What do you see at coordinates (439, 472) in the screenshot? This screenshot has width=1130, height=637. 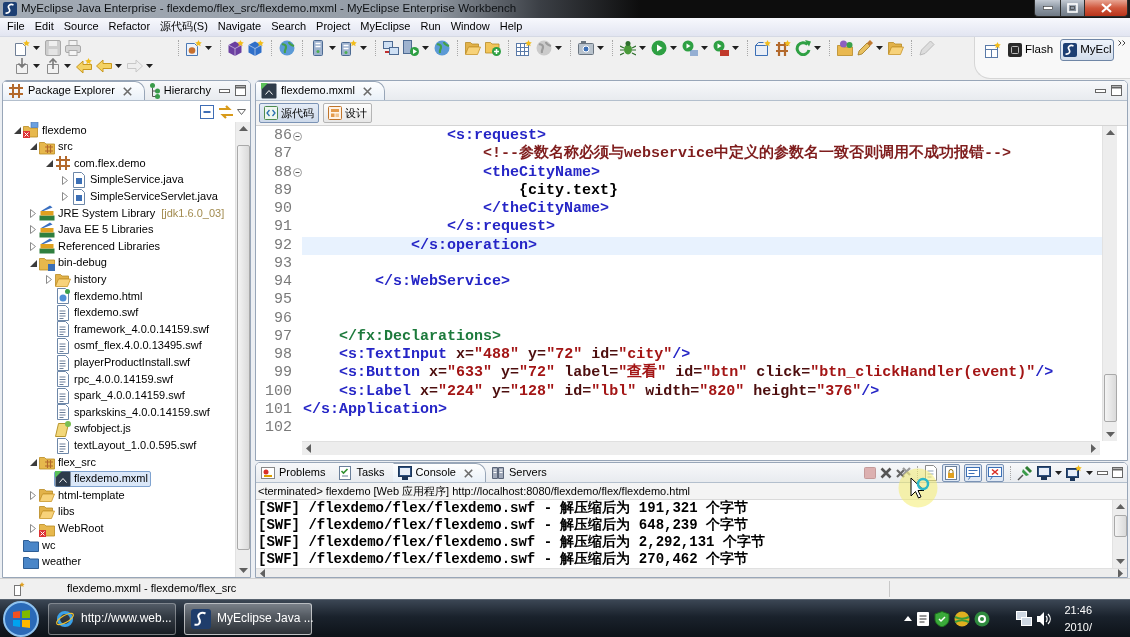 I see `view-tab: Console` at bounding box center [439, 472].